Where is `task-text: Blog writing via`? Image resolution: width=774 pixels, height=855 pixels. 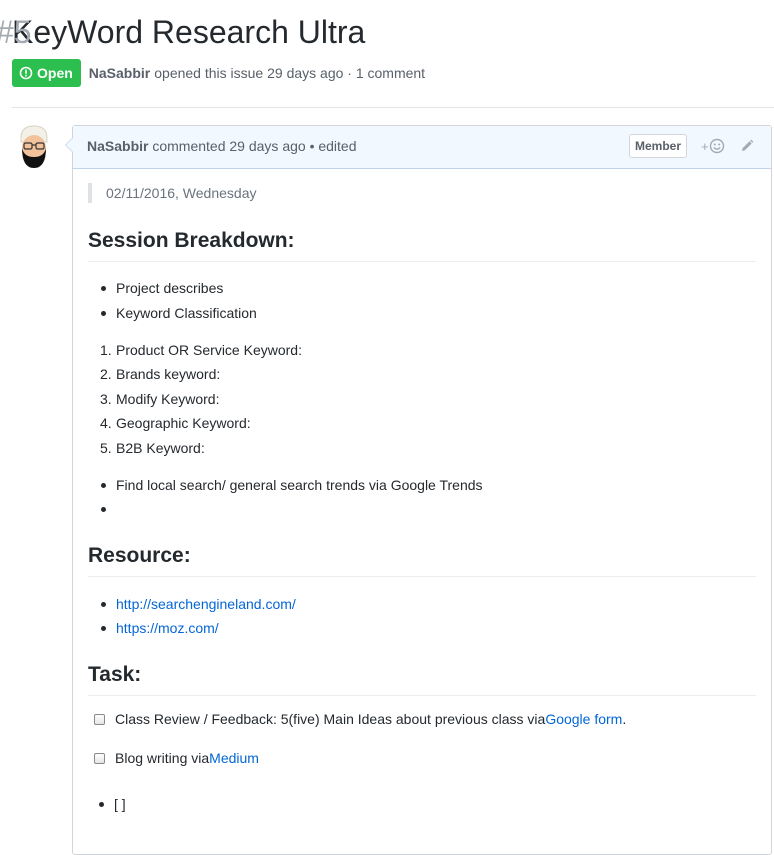
task-text: Blog writing via is located at coordinates (162, 758).